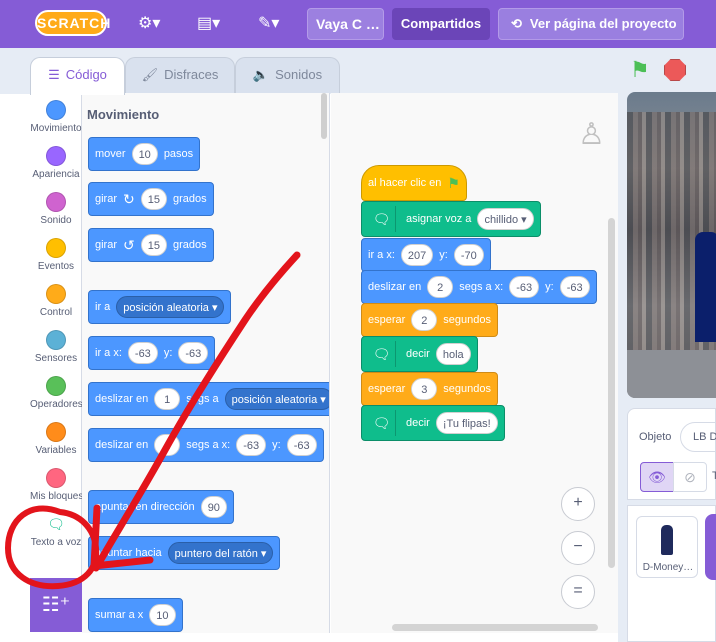  What do you see at coordinates (433, 423) in the screenshot?
I see `block-speak: 🗨 decir ¡Tu flipas!` at bounding box center [433, 423].